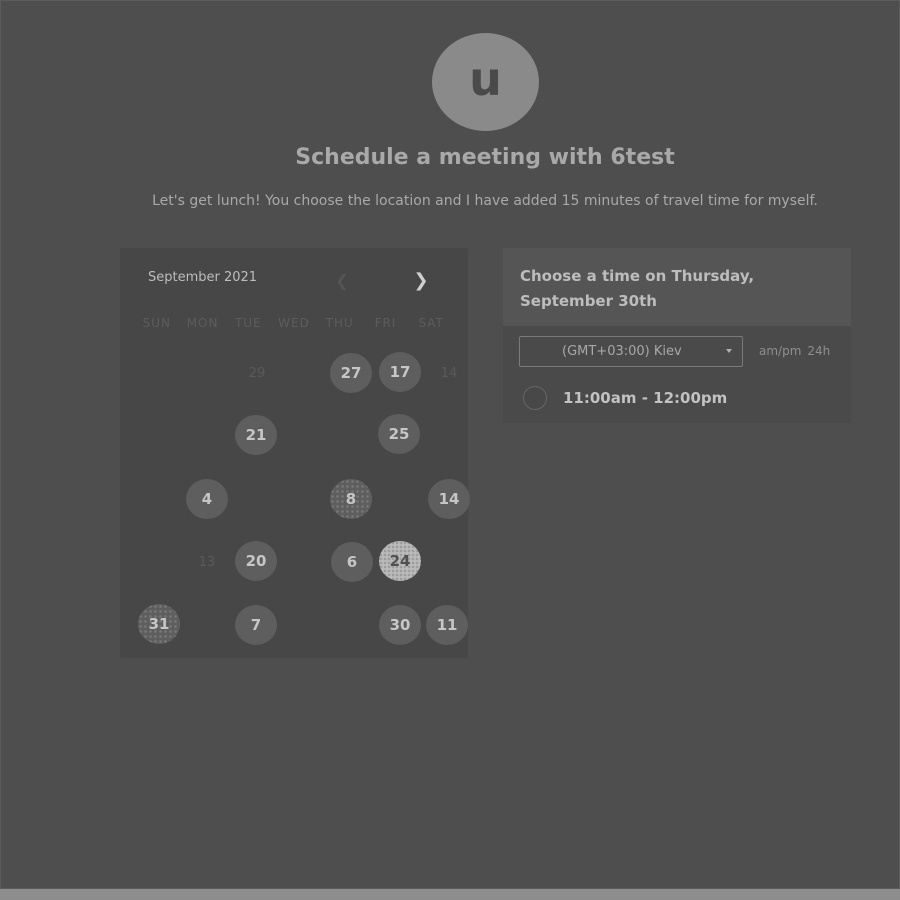  I want to click on timezone-select: (GMT+03:00) Kiev, so click(631, 351).